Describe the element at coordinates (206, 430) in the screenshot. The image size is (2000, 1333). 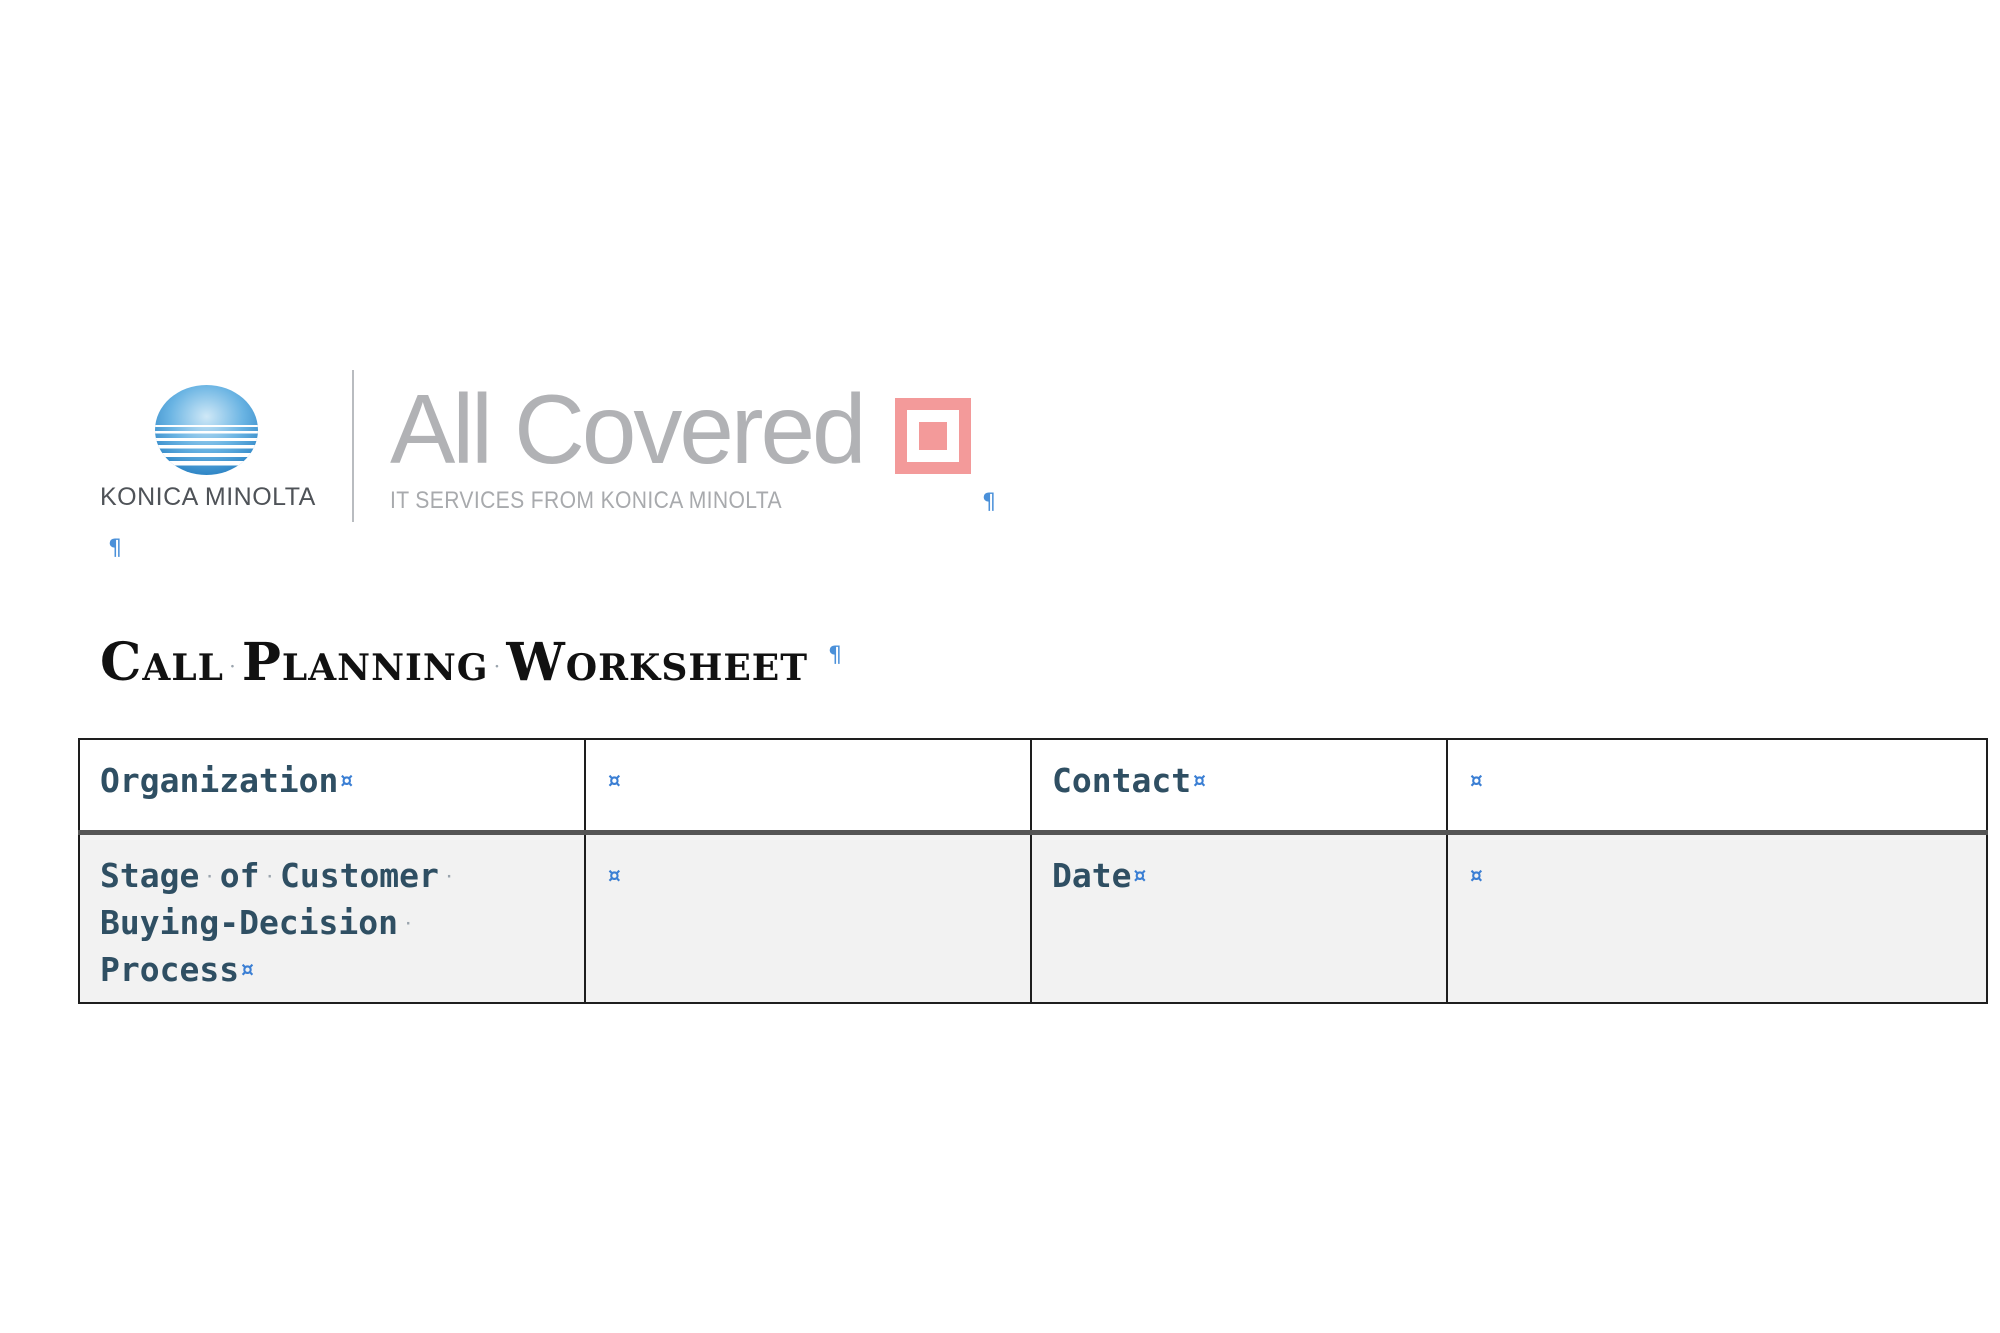
I see `konica-minolta-globe-icon` at that location.